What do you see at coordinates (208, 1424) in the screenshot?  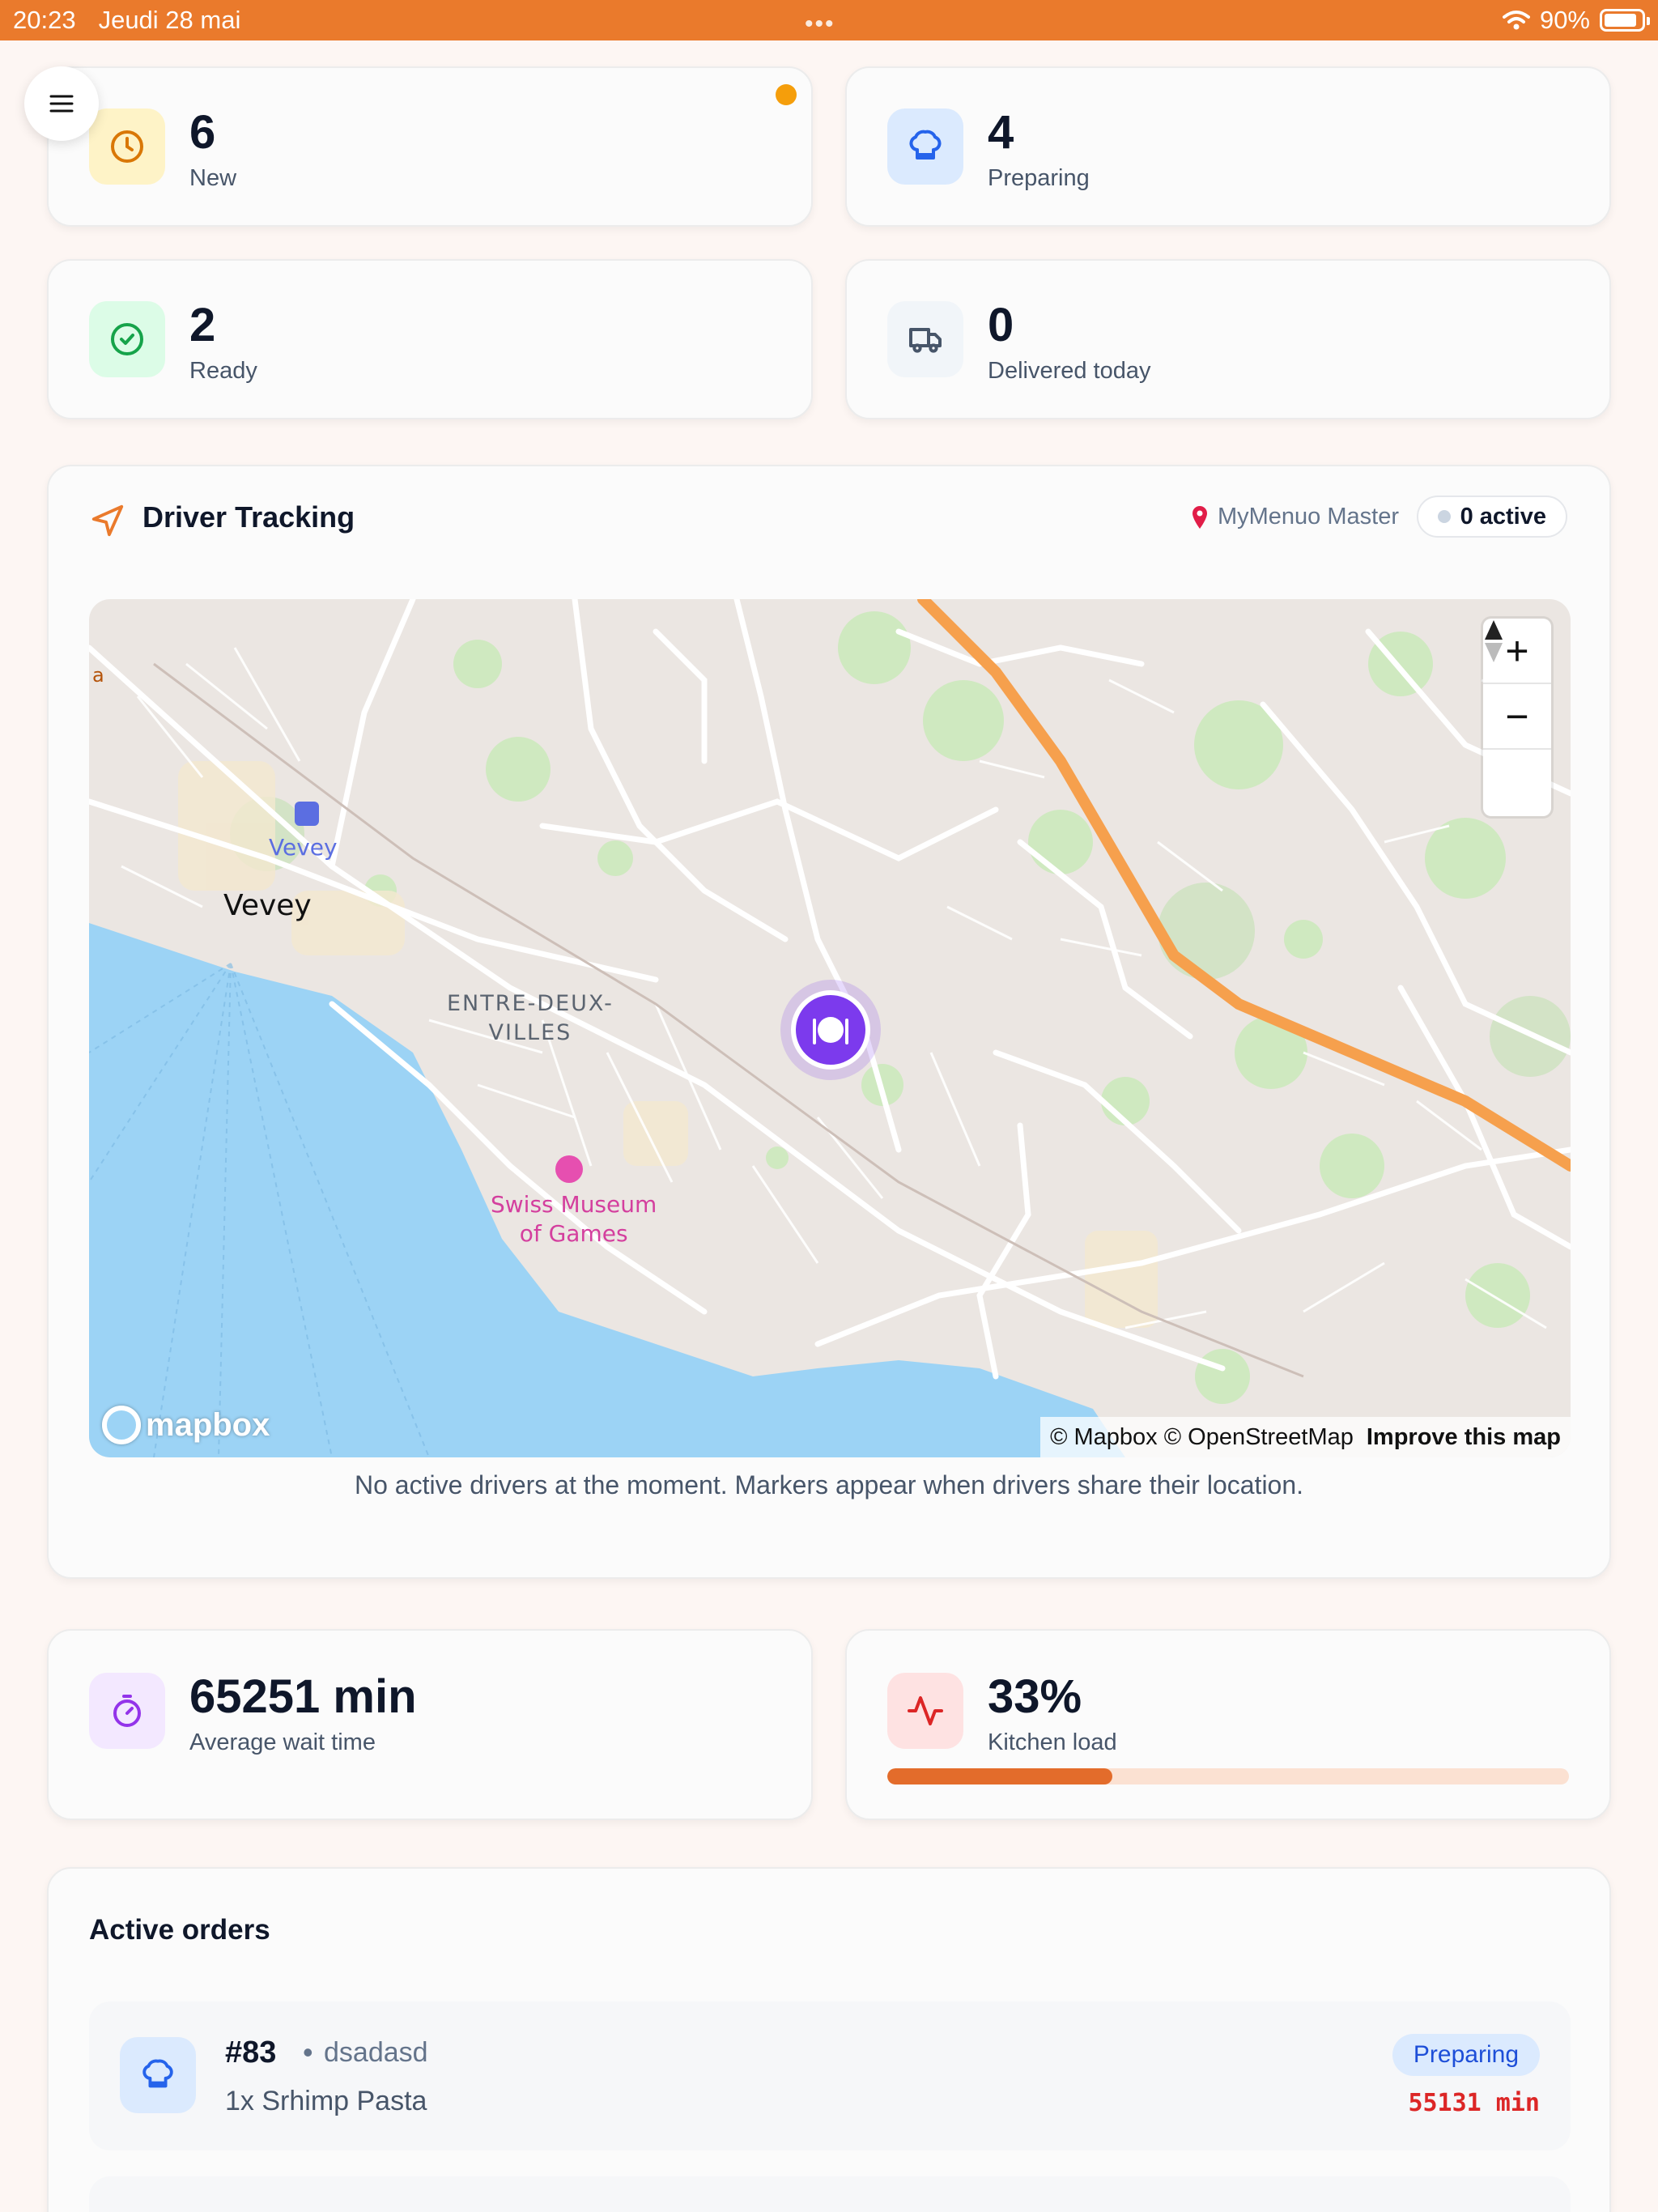 I see `mapbox-logo-text: mapbox` at bounding box center [208, 1424].